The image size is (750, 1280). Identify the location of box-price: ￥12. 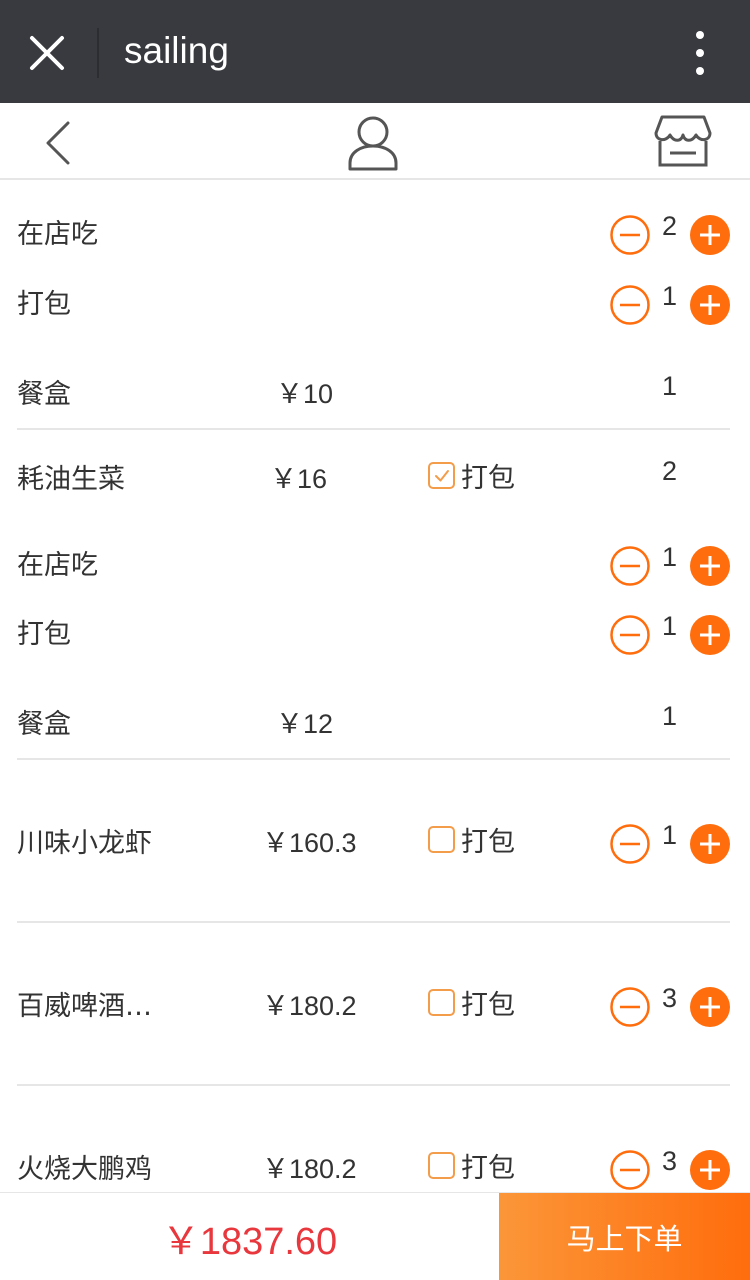
(305, 724).